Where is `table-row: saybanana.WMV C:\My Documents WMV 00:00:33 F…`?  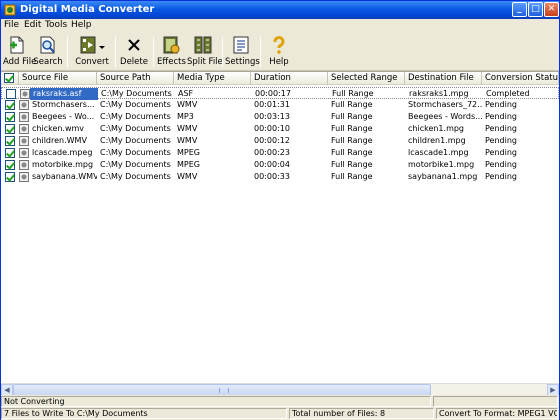 table-row: saybanana.WMV C:\My Documents WMV 00:00:33 F… is located at coordinates (280, 177).